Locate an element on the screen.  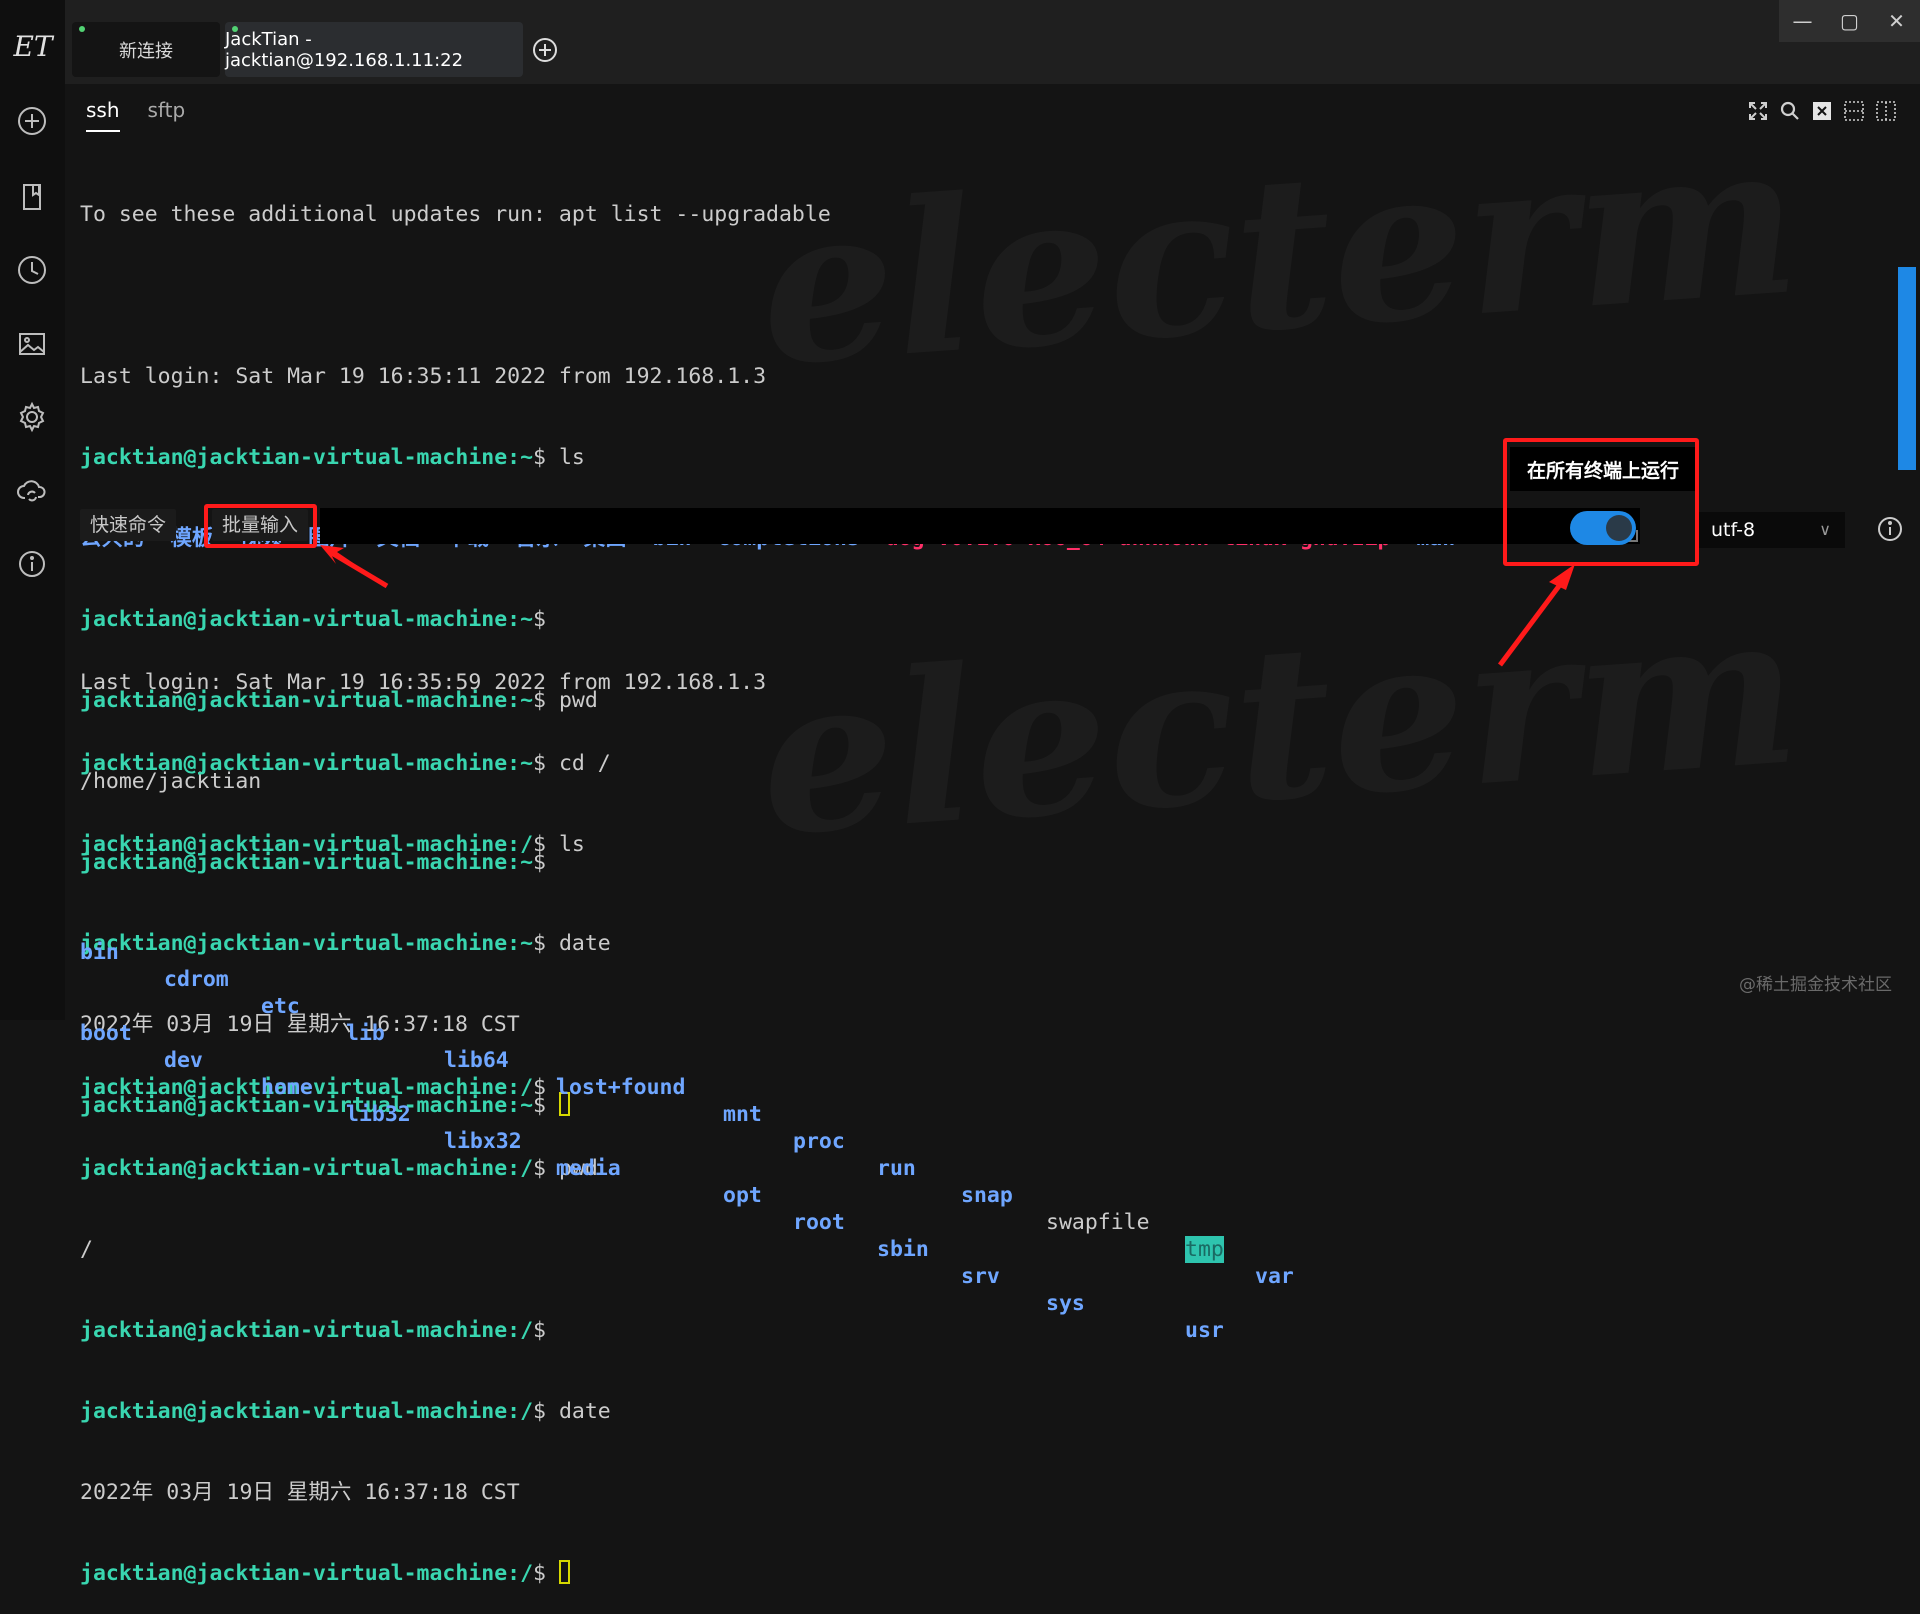
sidebar: ET is located at coordinates (32, 510).